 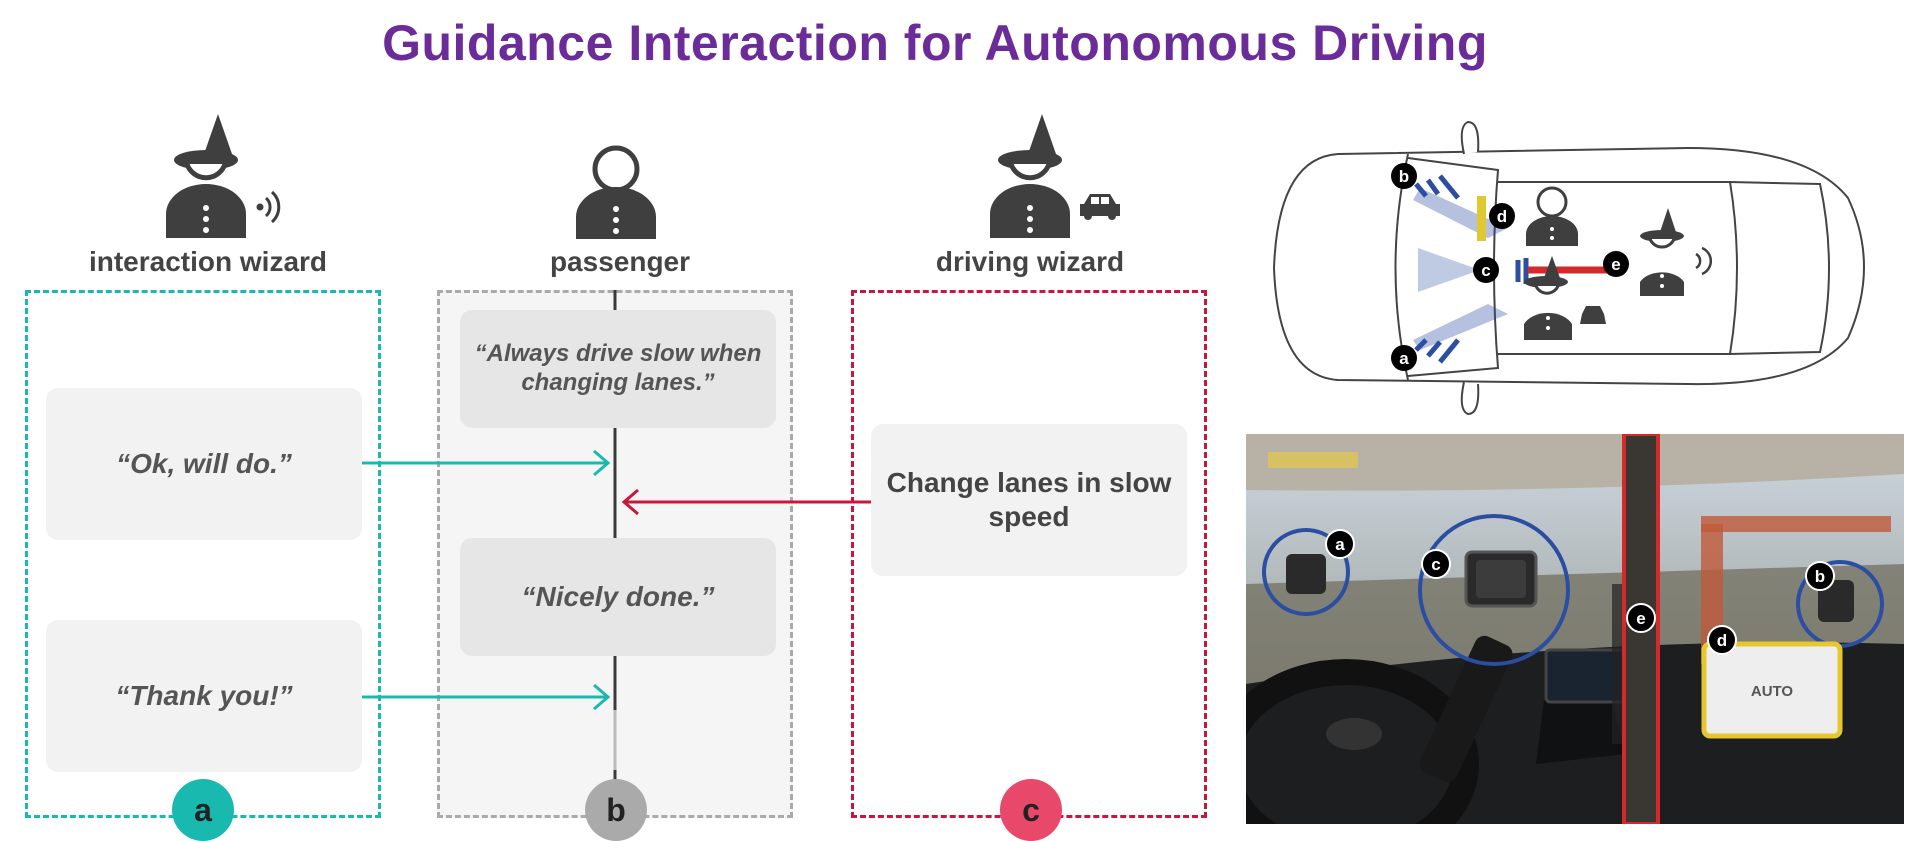 What do you see at coordinates (616, 810) in the screenshot?
I see `badge-b: b` at bounding box center [616, 810].